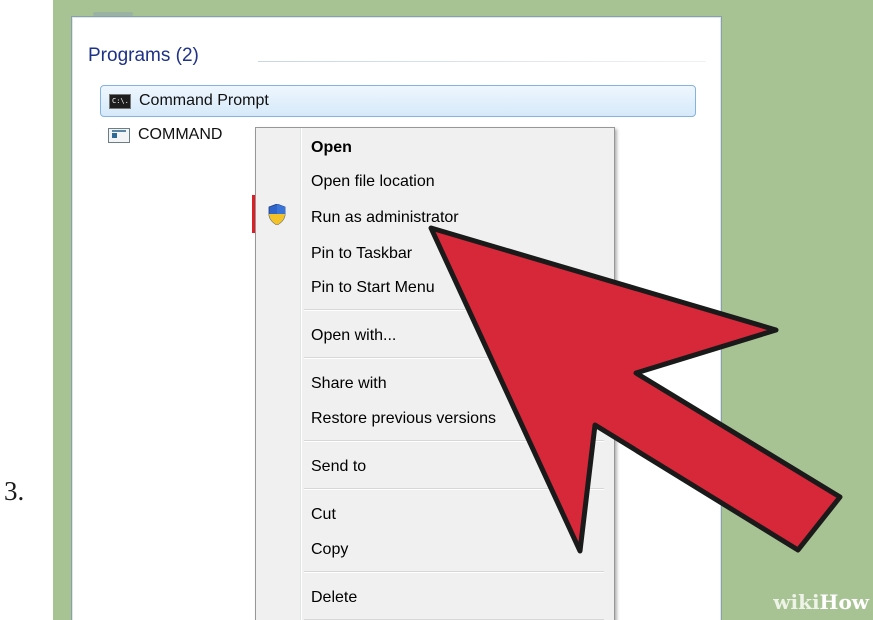  I want to click on watermark-how: How, so click(844, 602).